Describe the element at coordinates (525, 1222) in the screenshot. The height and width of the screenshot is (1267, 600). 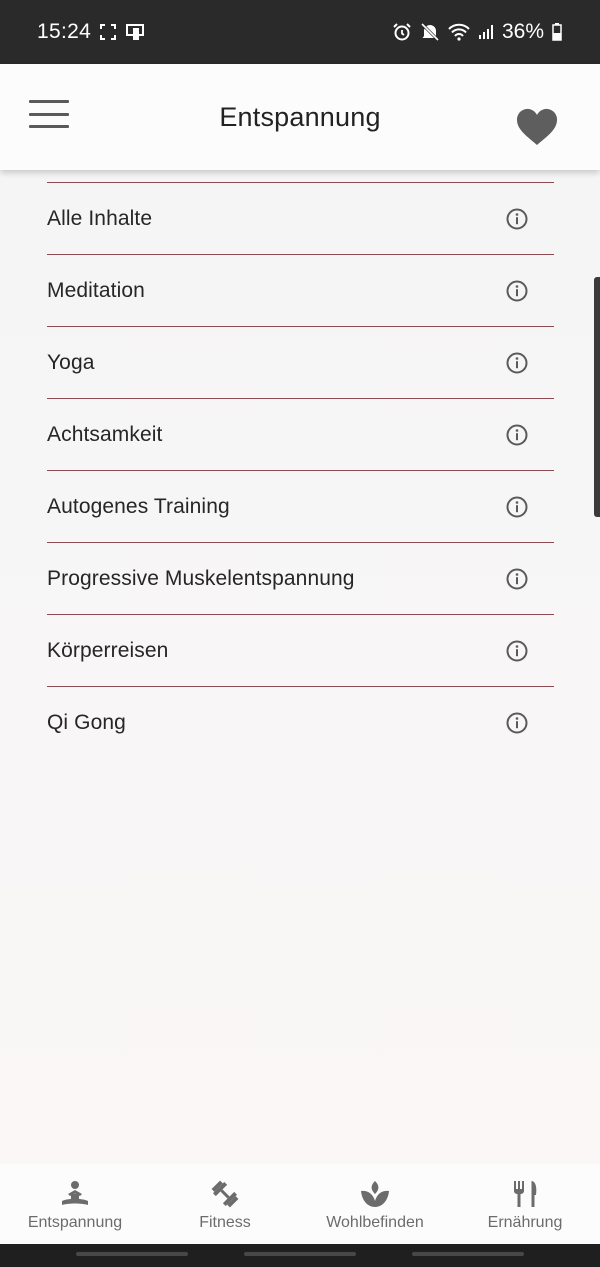
I see `nav-label: Ernährung` at that location.